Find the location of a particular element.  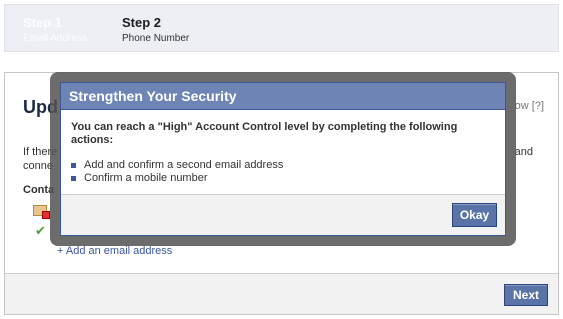

step-1: Step 1 Email Address is located at coordinates (55, 30).